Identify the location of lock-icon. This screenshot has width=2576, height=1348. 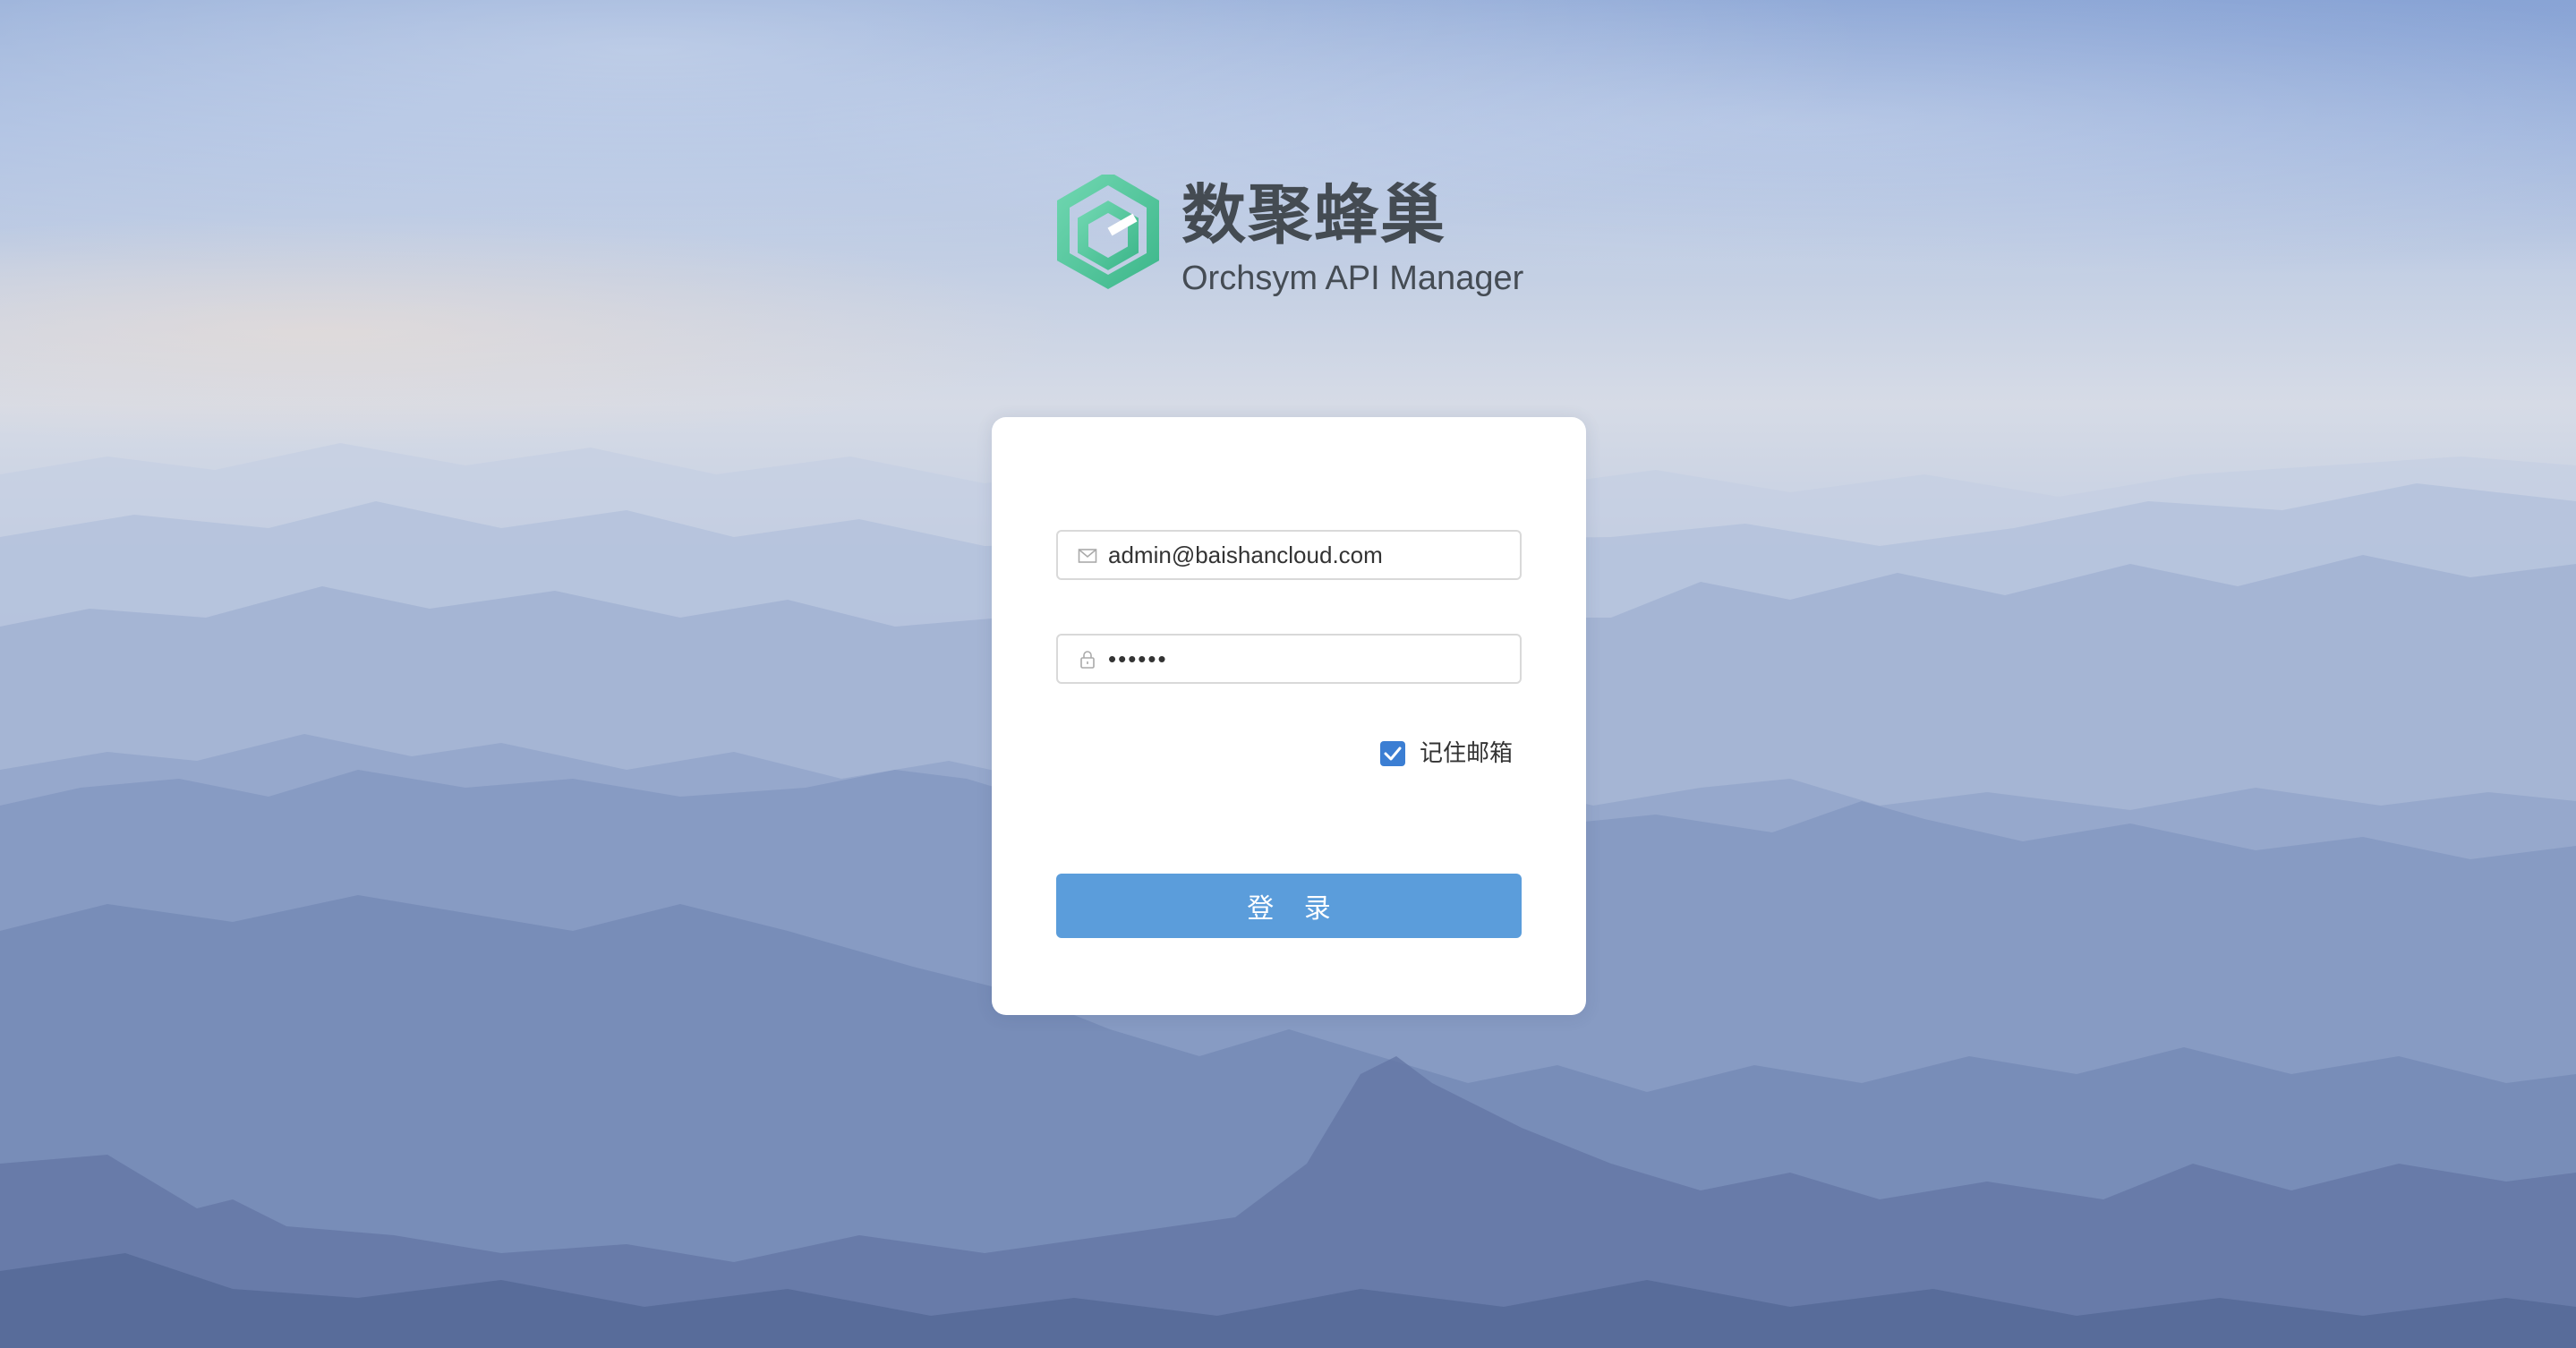
(1087, 660).